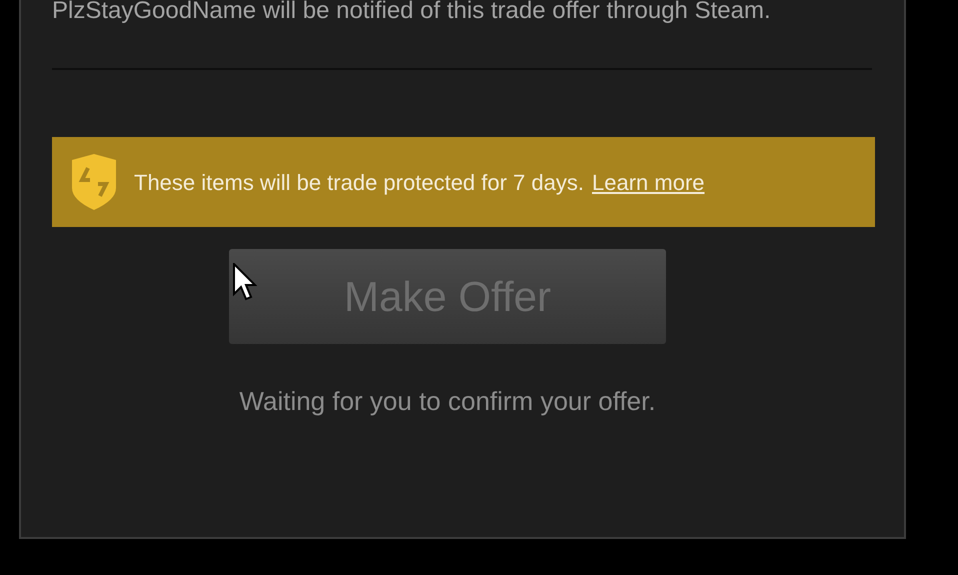 The image size is (958, 575). What do you see at coordinates (648, 182) in the screenshot?
I see `learn-more-link: Learn more` at bounding box center [648, 182].